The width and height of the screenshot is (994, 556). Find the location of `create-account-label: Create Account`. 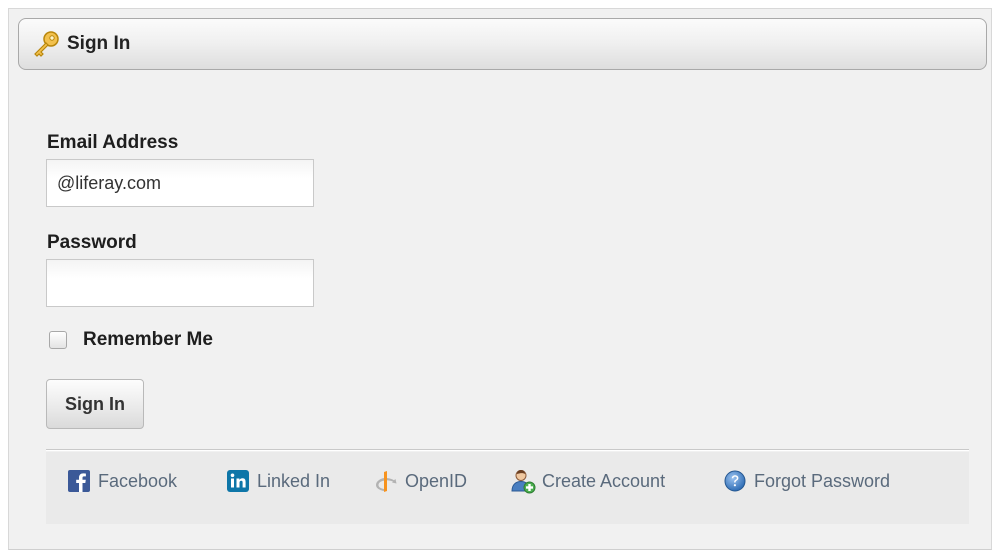

create-account-label: Create Account is located at coordinates (604, 480).